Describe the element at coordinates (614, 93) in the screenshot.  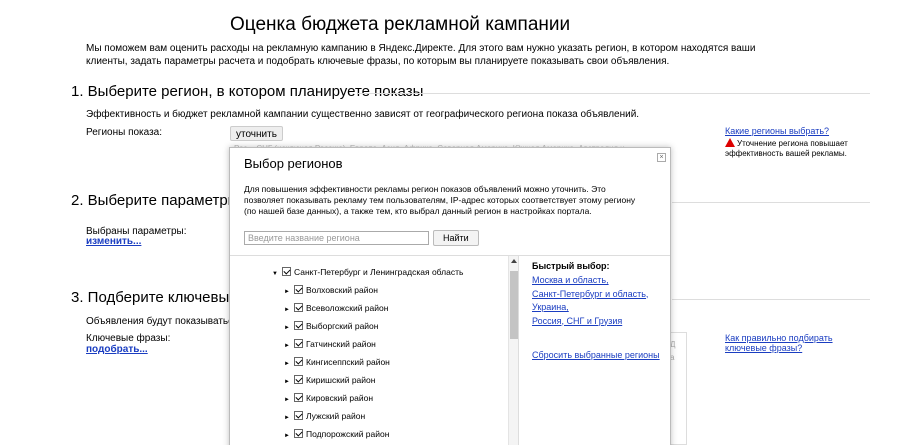
I see `section-1-rule` at that location.